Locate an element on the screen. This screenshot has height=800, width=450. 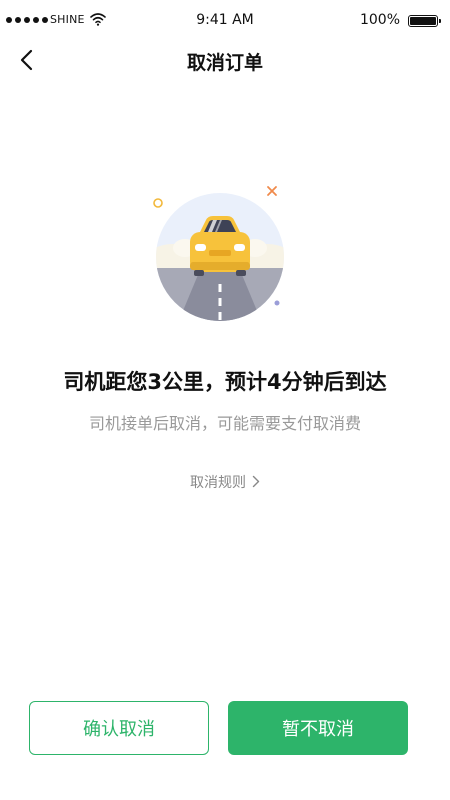
chevron-right-icon is located at coordinates (256, 481).